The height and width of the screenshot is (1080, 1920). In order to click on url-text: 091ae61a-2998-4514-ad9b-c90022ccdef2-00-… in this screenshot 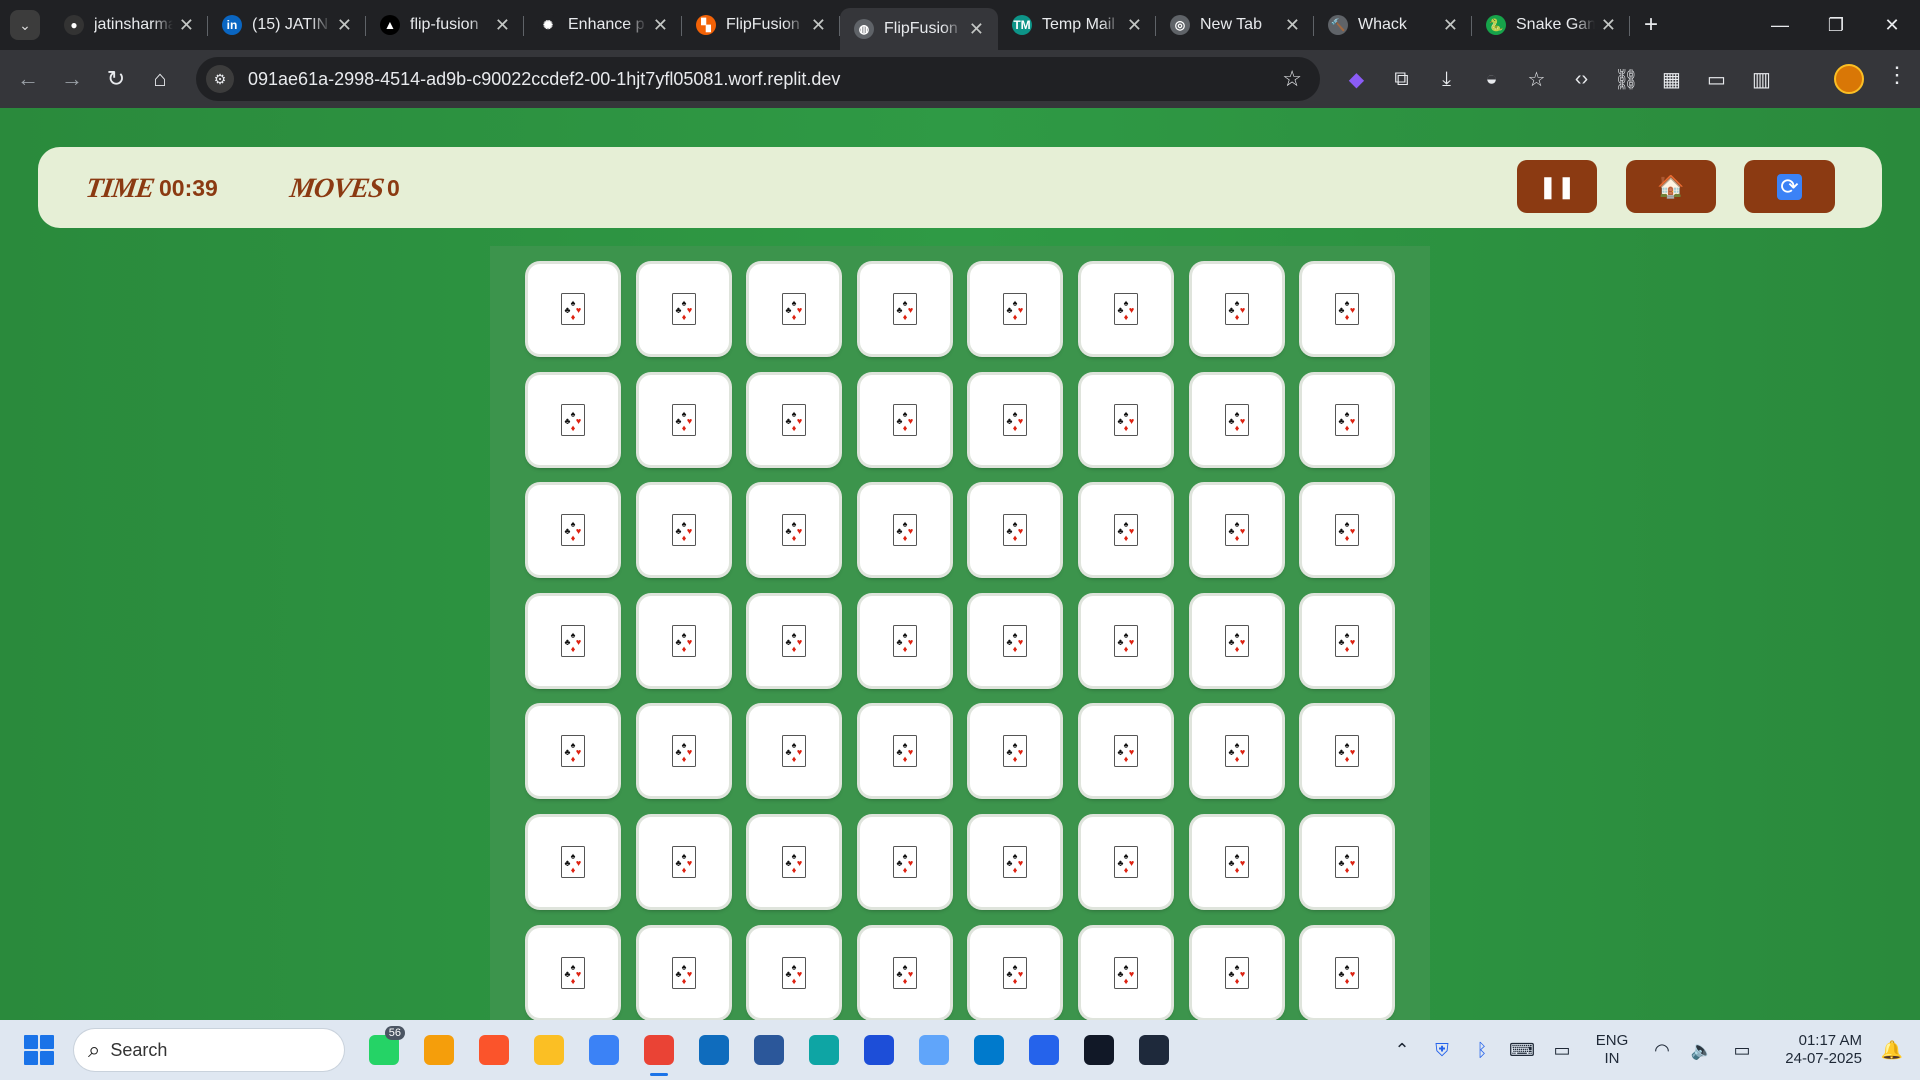, I will do `click(544, 79)`.